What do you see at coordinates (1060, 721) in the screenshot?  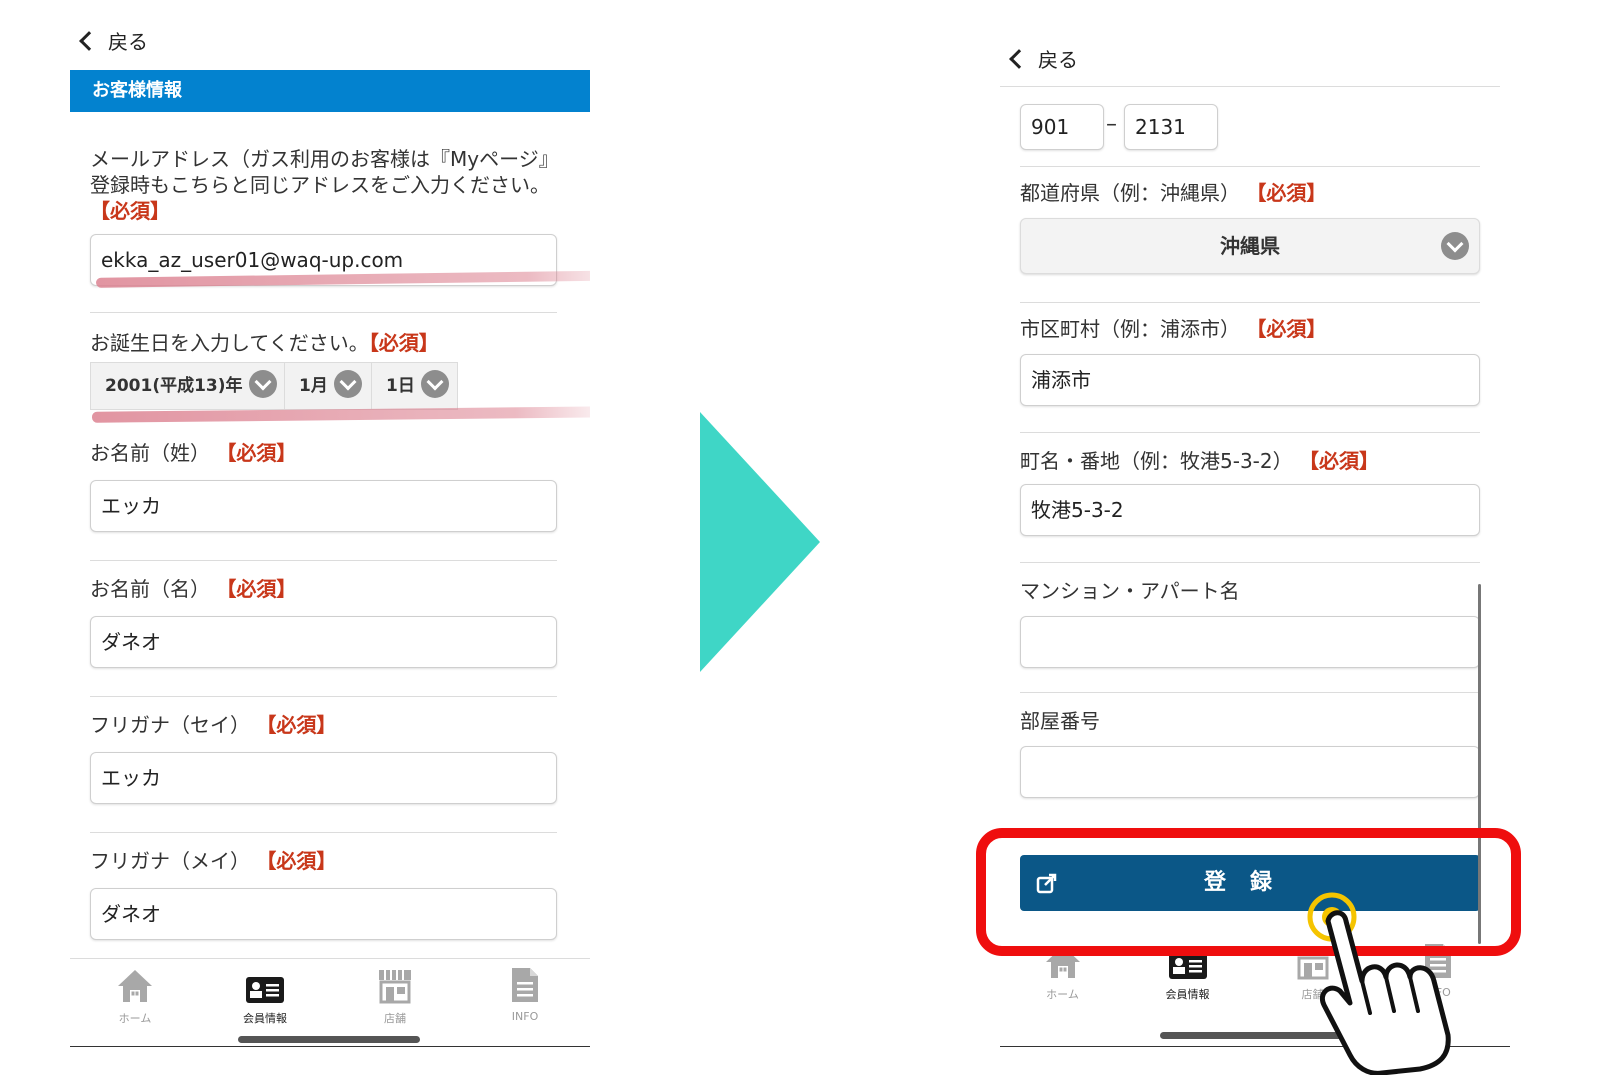 I see `room-number-label: 部屋番号` at bounding box center [1060, 721].